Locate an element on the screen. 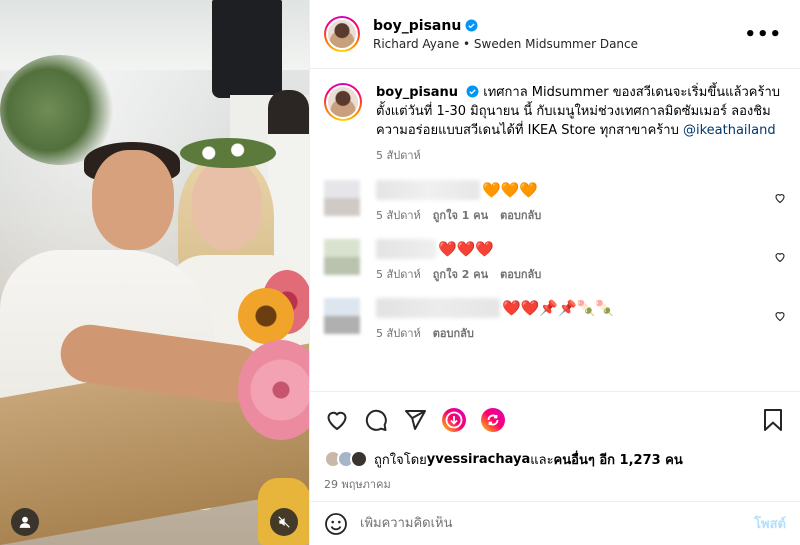  liker-avatars is located at coordinates (346, 459).